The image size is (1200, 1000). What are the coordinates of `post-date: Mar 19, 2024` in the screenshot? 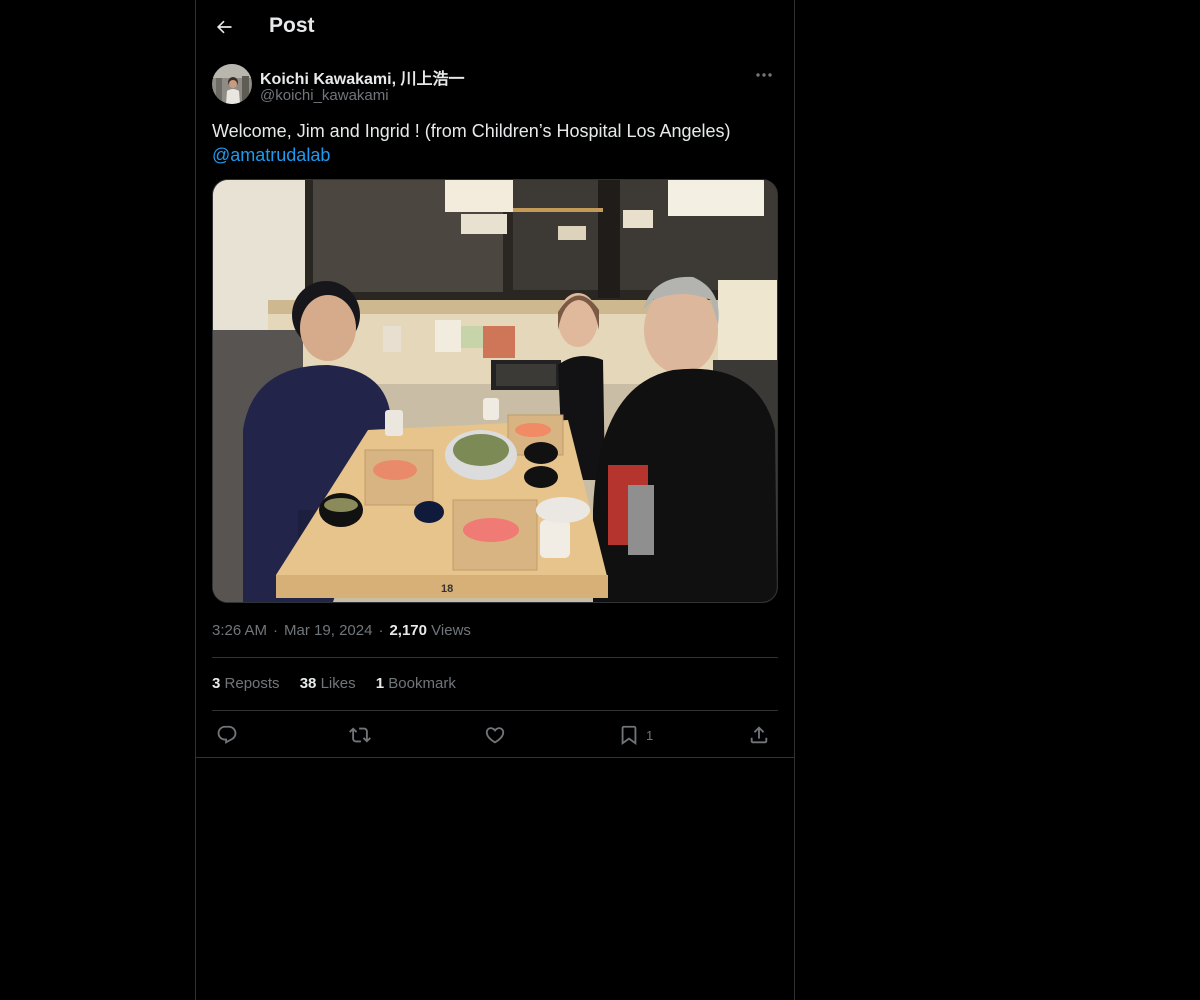 It's located at (328, 630).